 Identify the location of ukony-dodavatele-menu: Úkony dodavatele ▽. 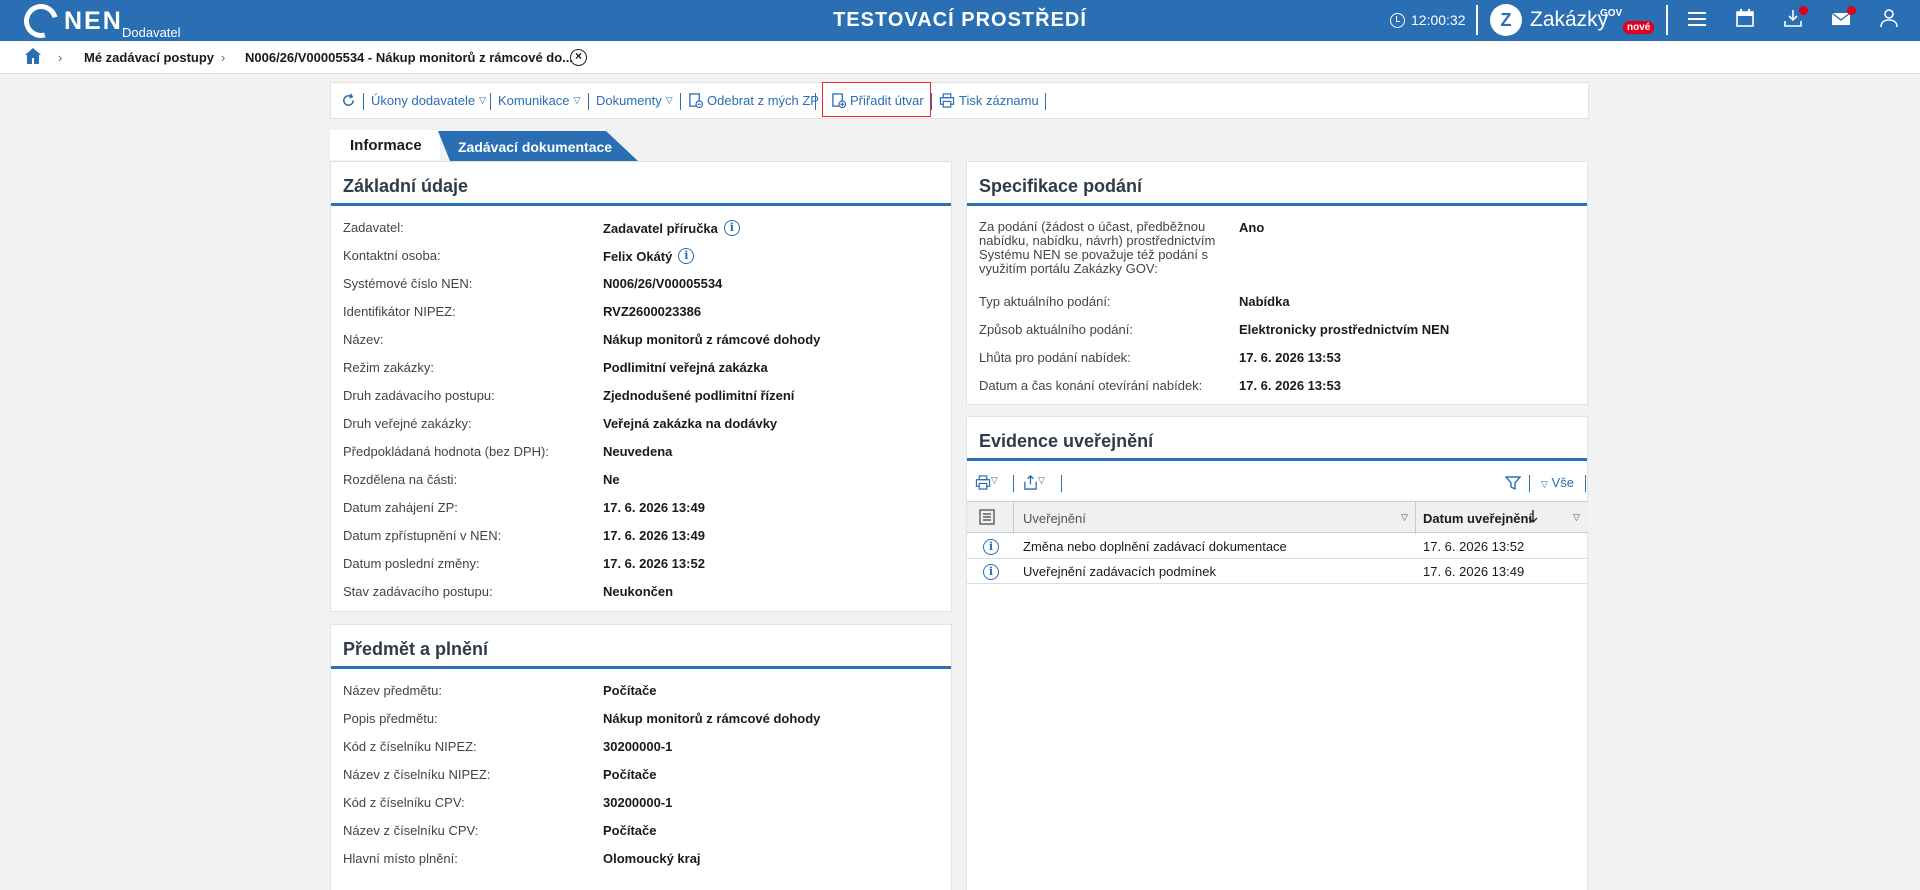
(428, 100).